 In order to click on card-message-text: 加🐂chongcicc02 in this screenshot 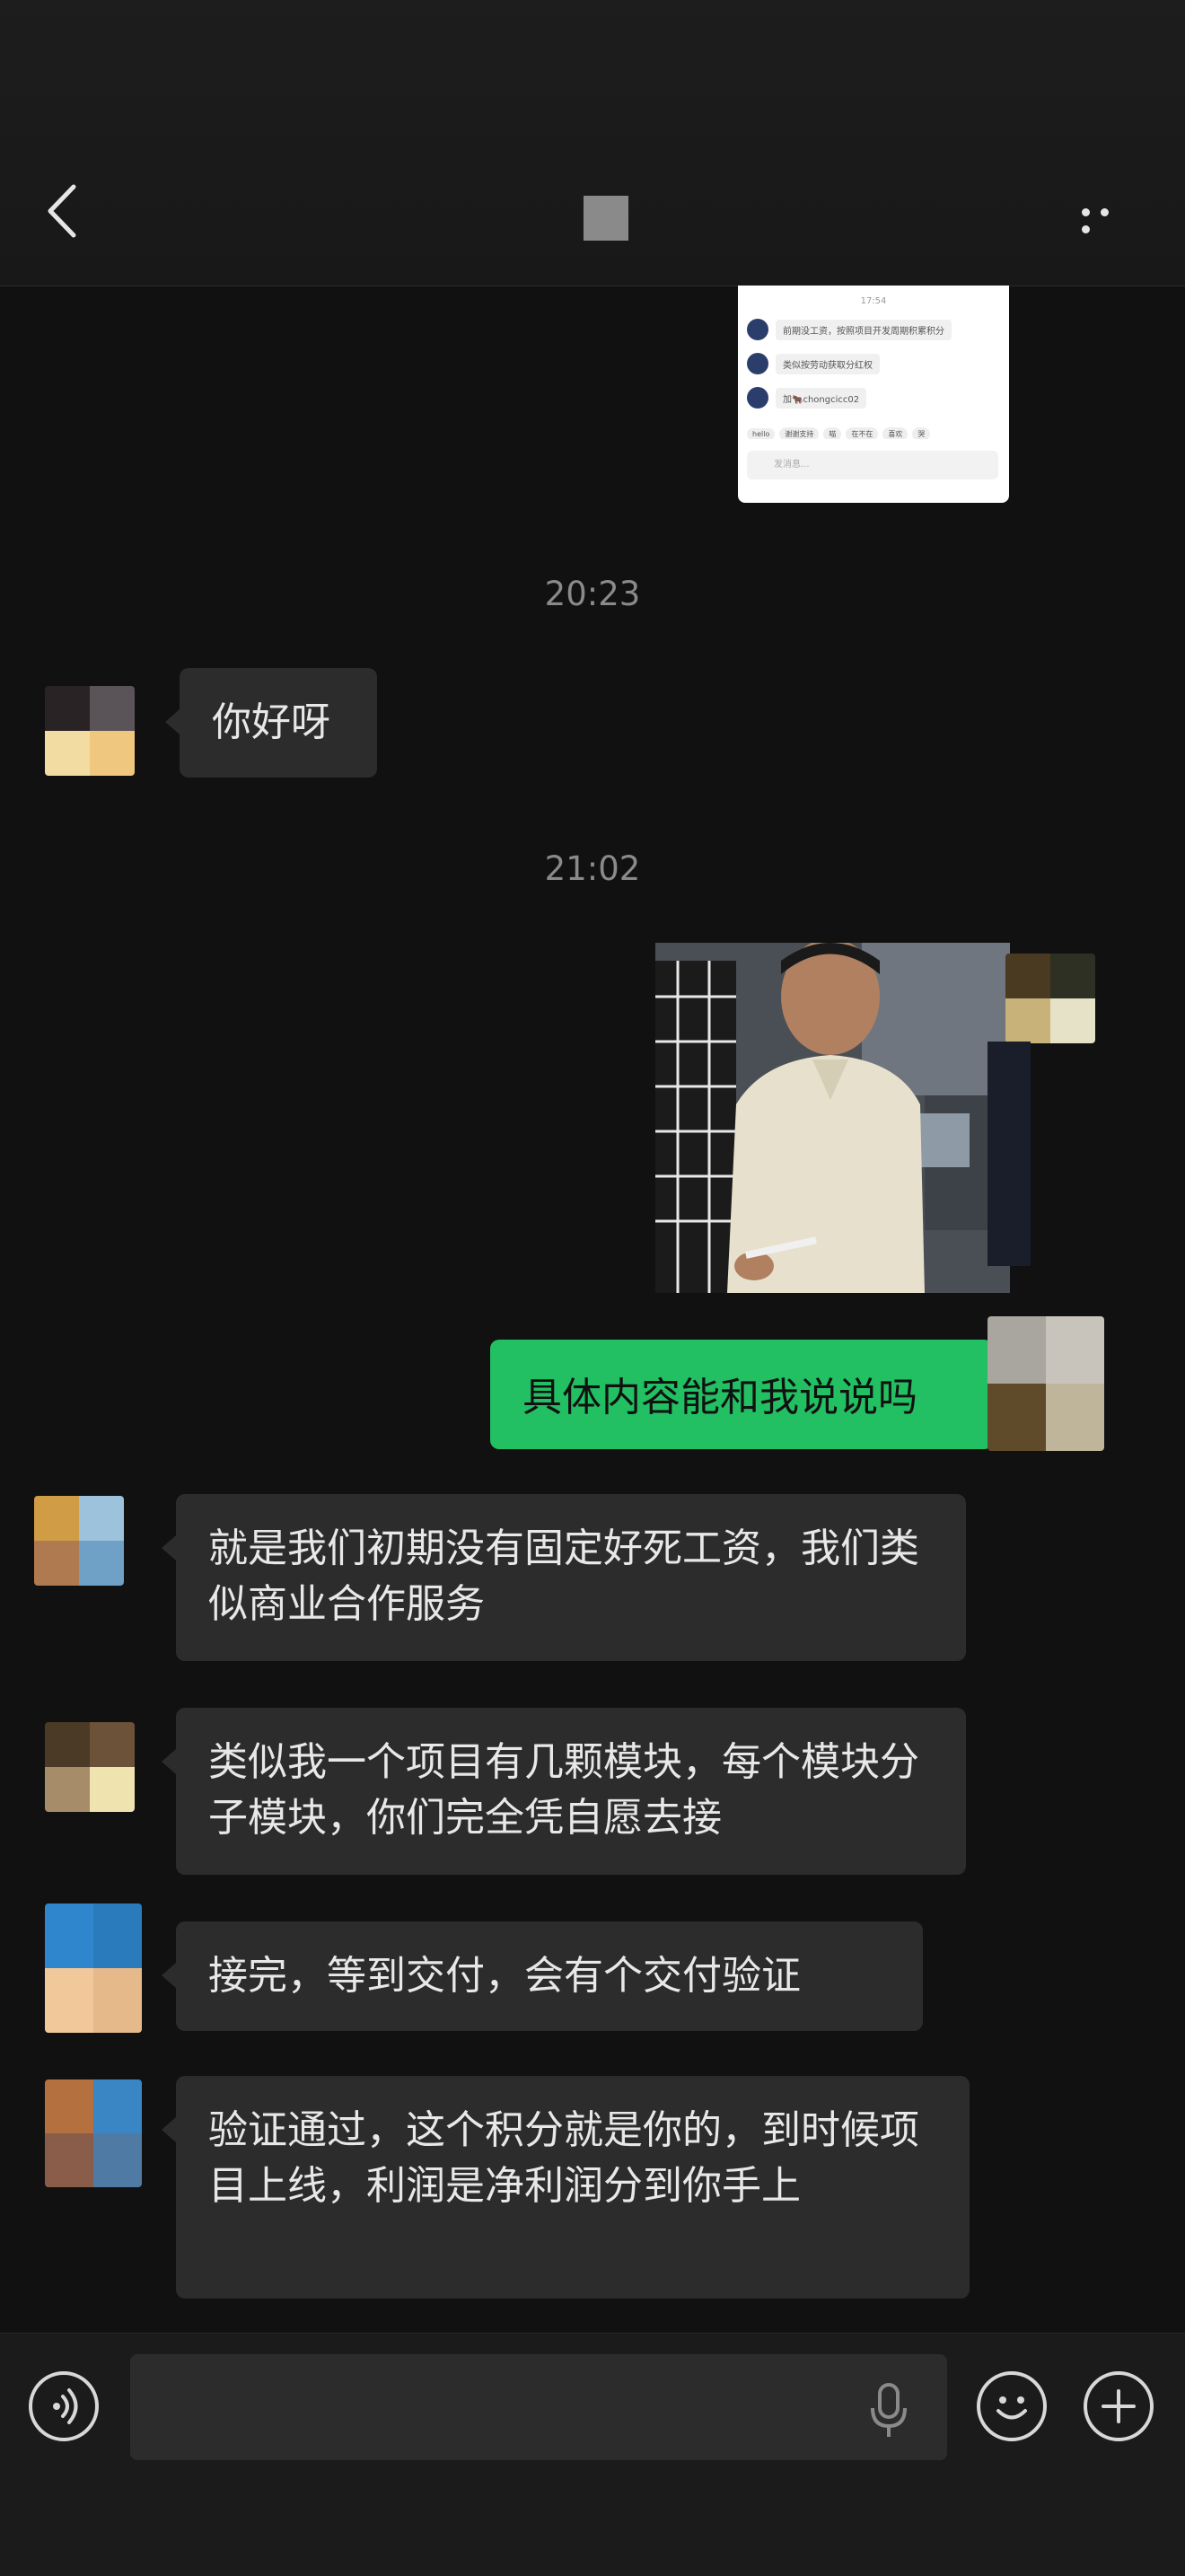, I will do `click(821, 398)`.